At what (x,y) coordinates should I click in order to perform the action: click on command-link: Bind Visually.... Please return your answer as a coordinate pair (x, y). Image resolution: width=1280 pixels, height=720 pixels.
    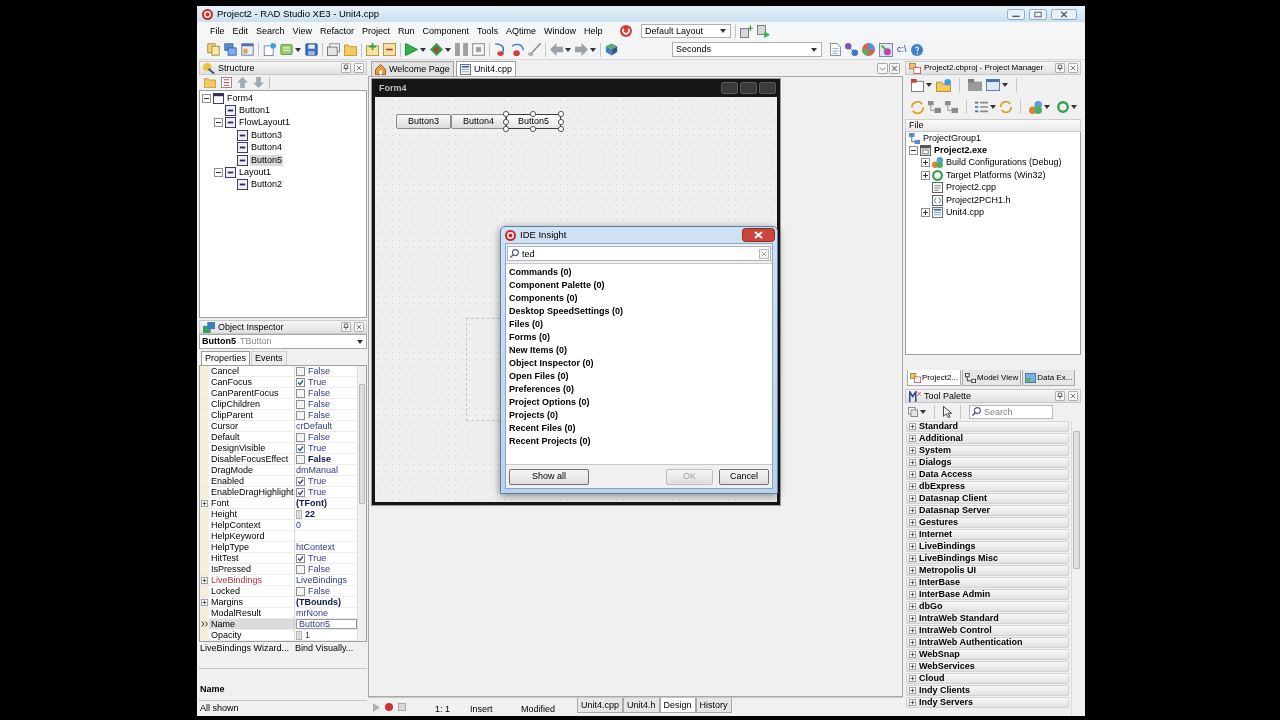
    Looking at the image, I should click on (324, 648).